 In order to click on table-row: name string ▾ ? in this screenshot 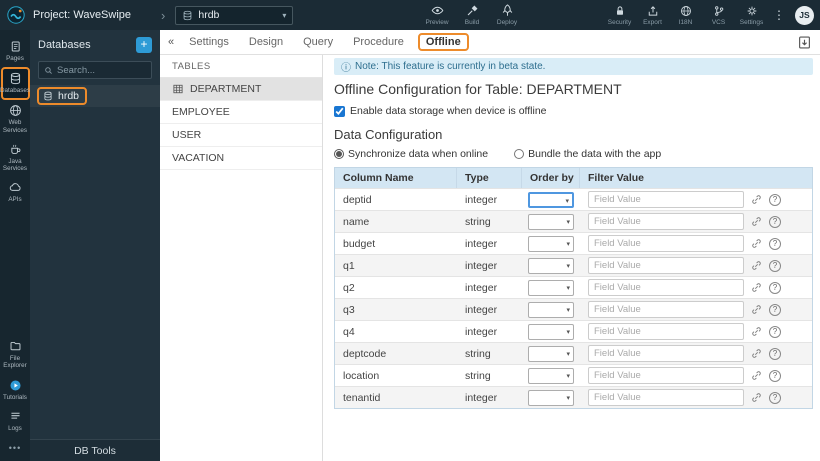, I will do `click(573, 221)`.